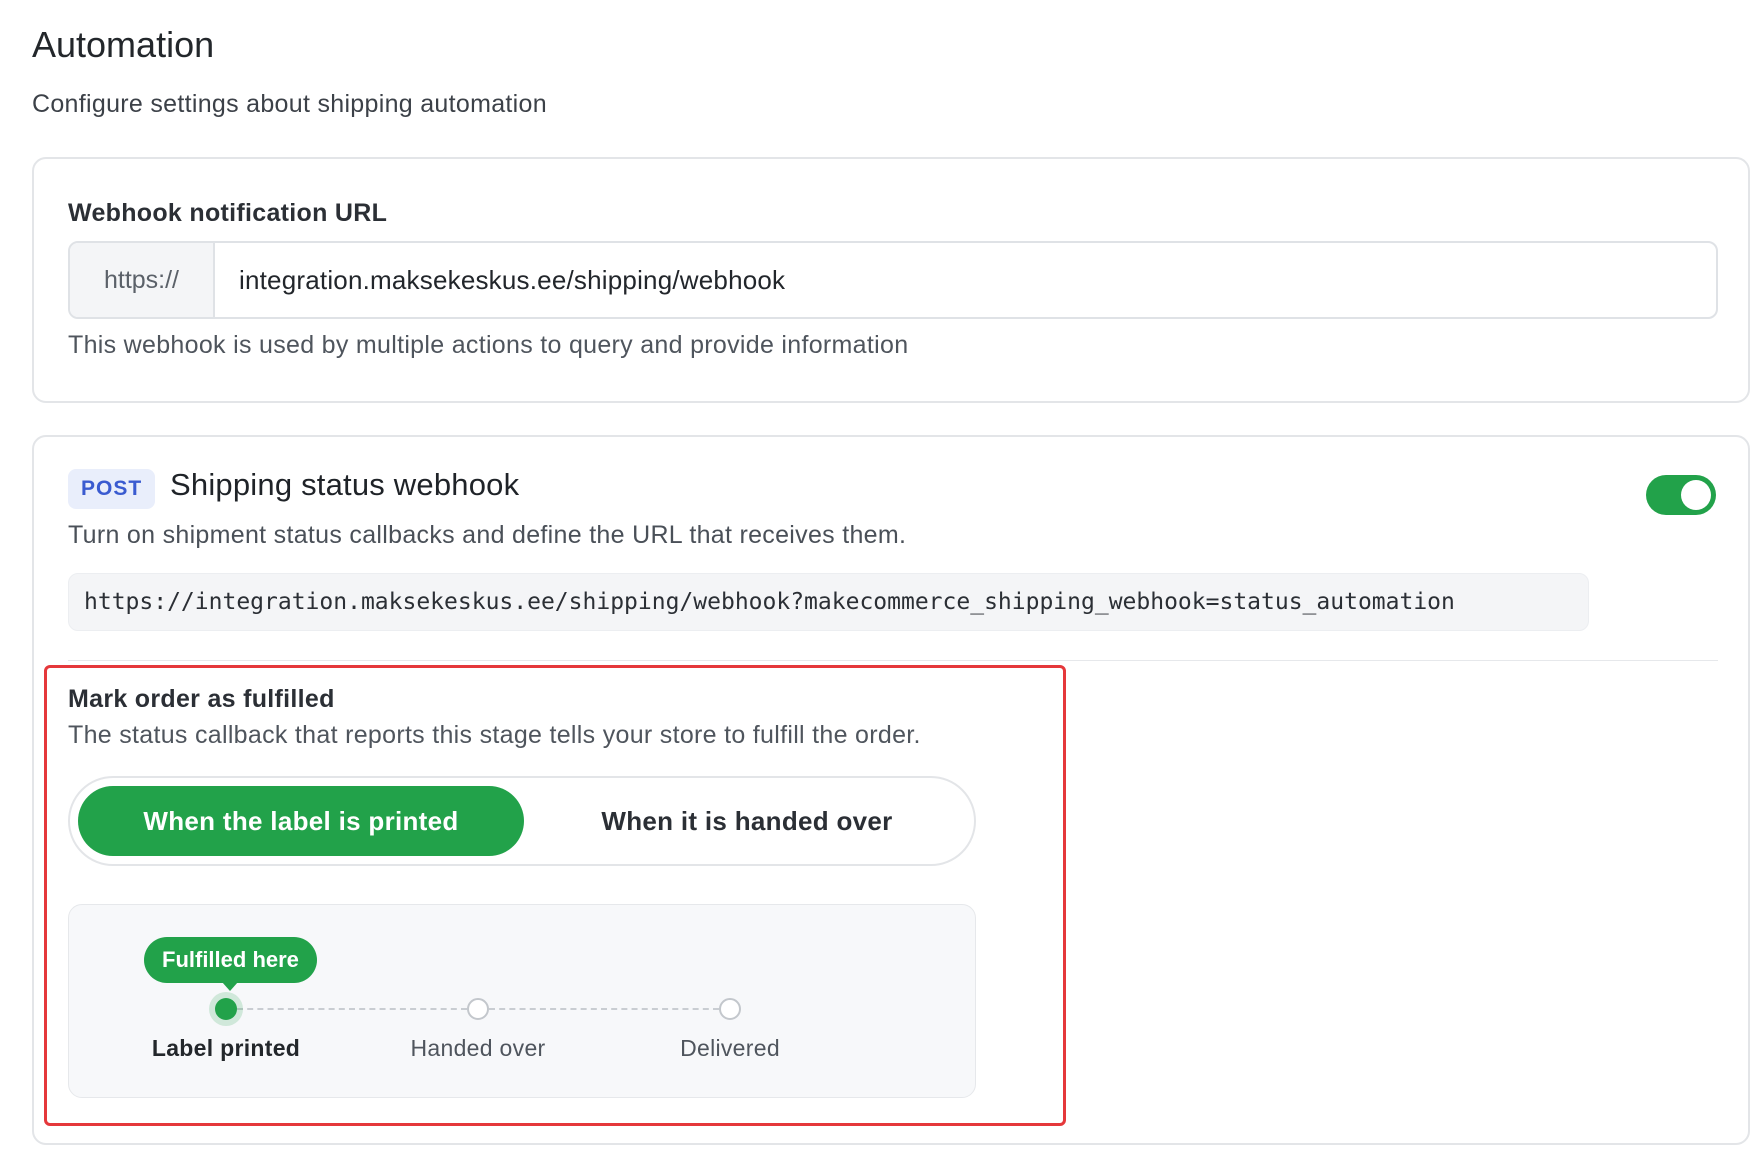 This screenshot has height=1152, width=1759. I want to click on webhook-url-label: Webhook notification URL, so click(228, 213).